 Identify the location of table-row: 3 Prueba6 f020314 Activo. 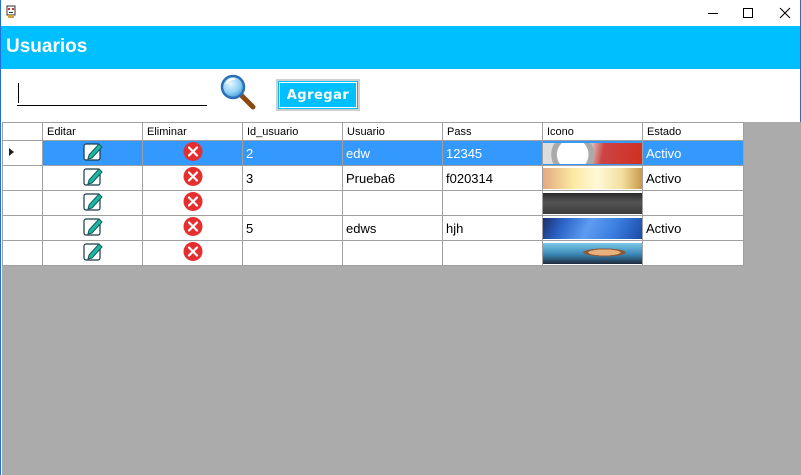
(373, 178).